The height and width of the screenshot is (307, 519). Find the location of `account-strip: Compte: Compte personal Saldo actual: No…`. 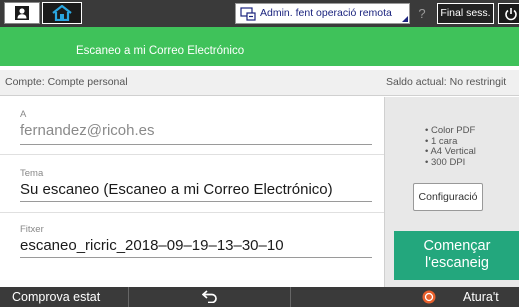

account-strip: Compte: Compte personal Saldo actual: No… is located at coordinates (259, 83).